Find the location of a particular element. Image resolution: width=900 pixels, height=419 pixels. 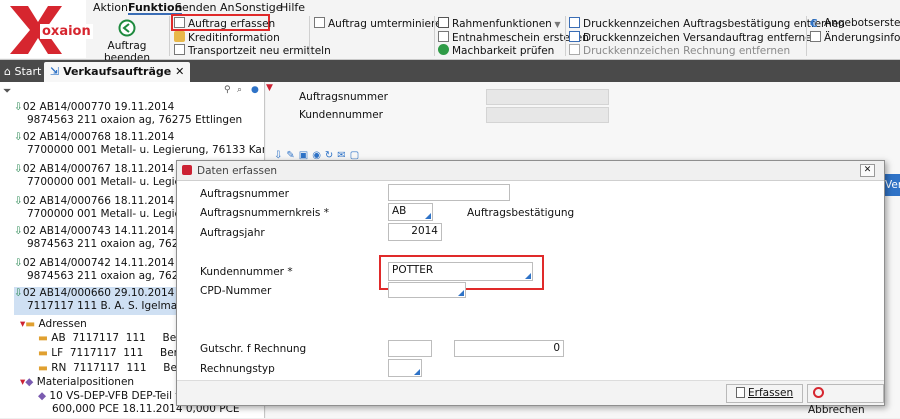

cpd-nummer-input is located at coordinates (427, 290).